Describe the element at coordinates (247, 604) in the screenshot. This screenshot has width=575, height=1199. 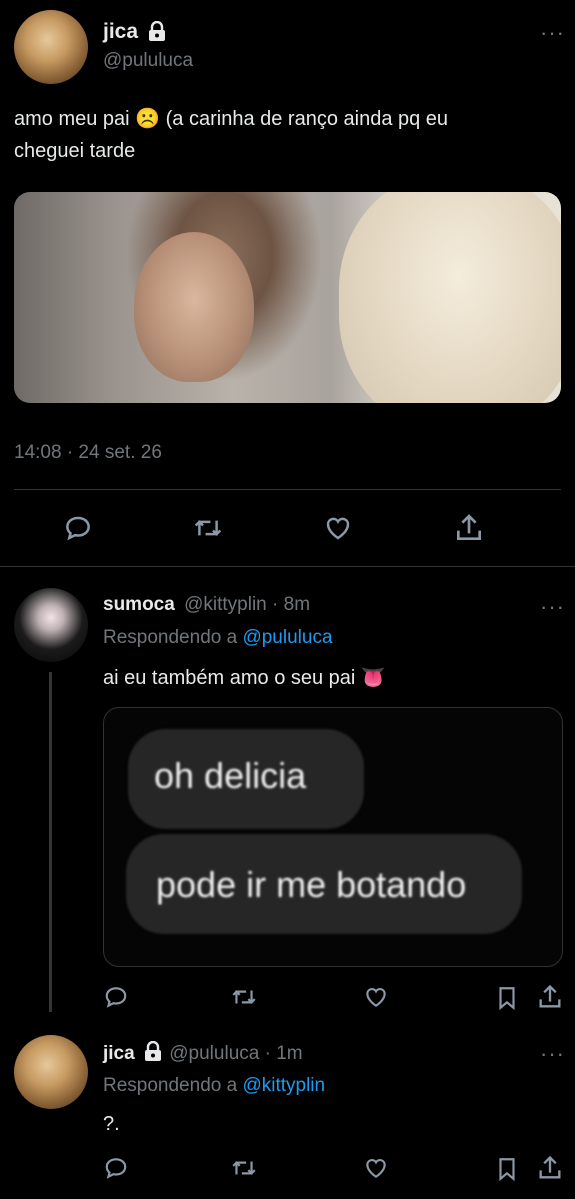
I see `handle-time: @kittyplin · 8m` at that location.